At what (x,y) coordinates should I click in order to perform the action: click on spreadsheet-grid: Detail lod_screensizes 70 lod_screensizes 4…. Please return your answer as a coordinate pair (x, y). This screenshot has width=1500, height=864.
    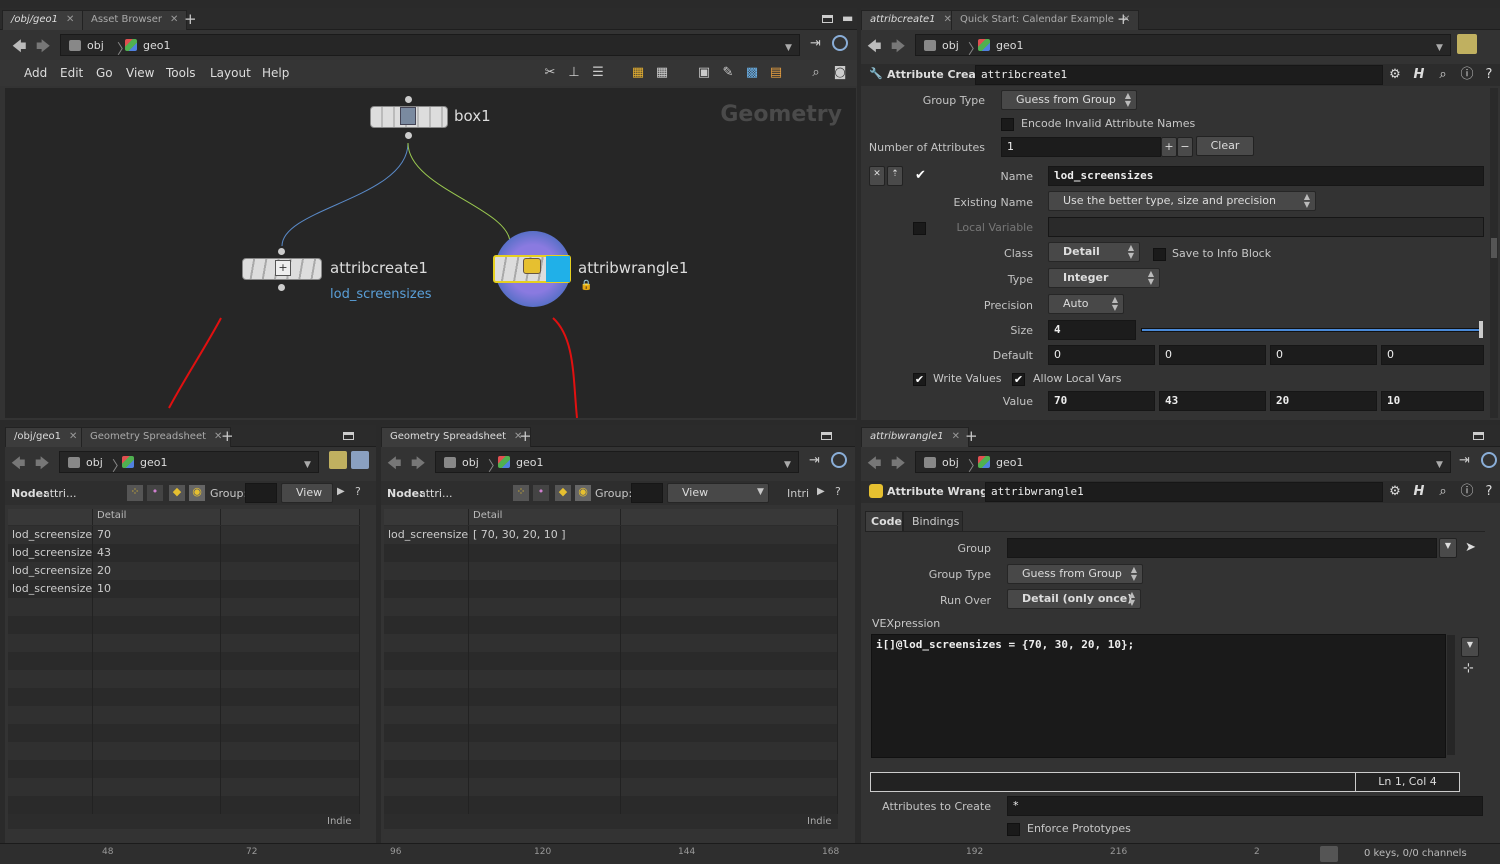
    Looking at the image, I should click on (184, 669).